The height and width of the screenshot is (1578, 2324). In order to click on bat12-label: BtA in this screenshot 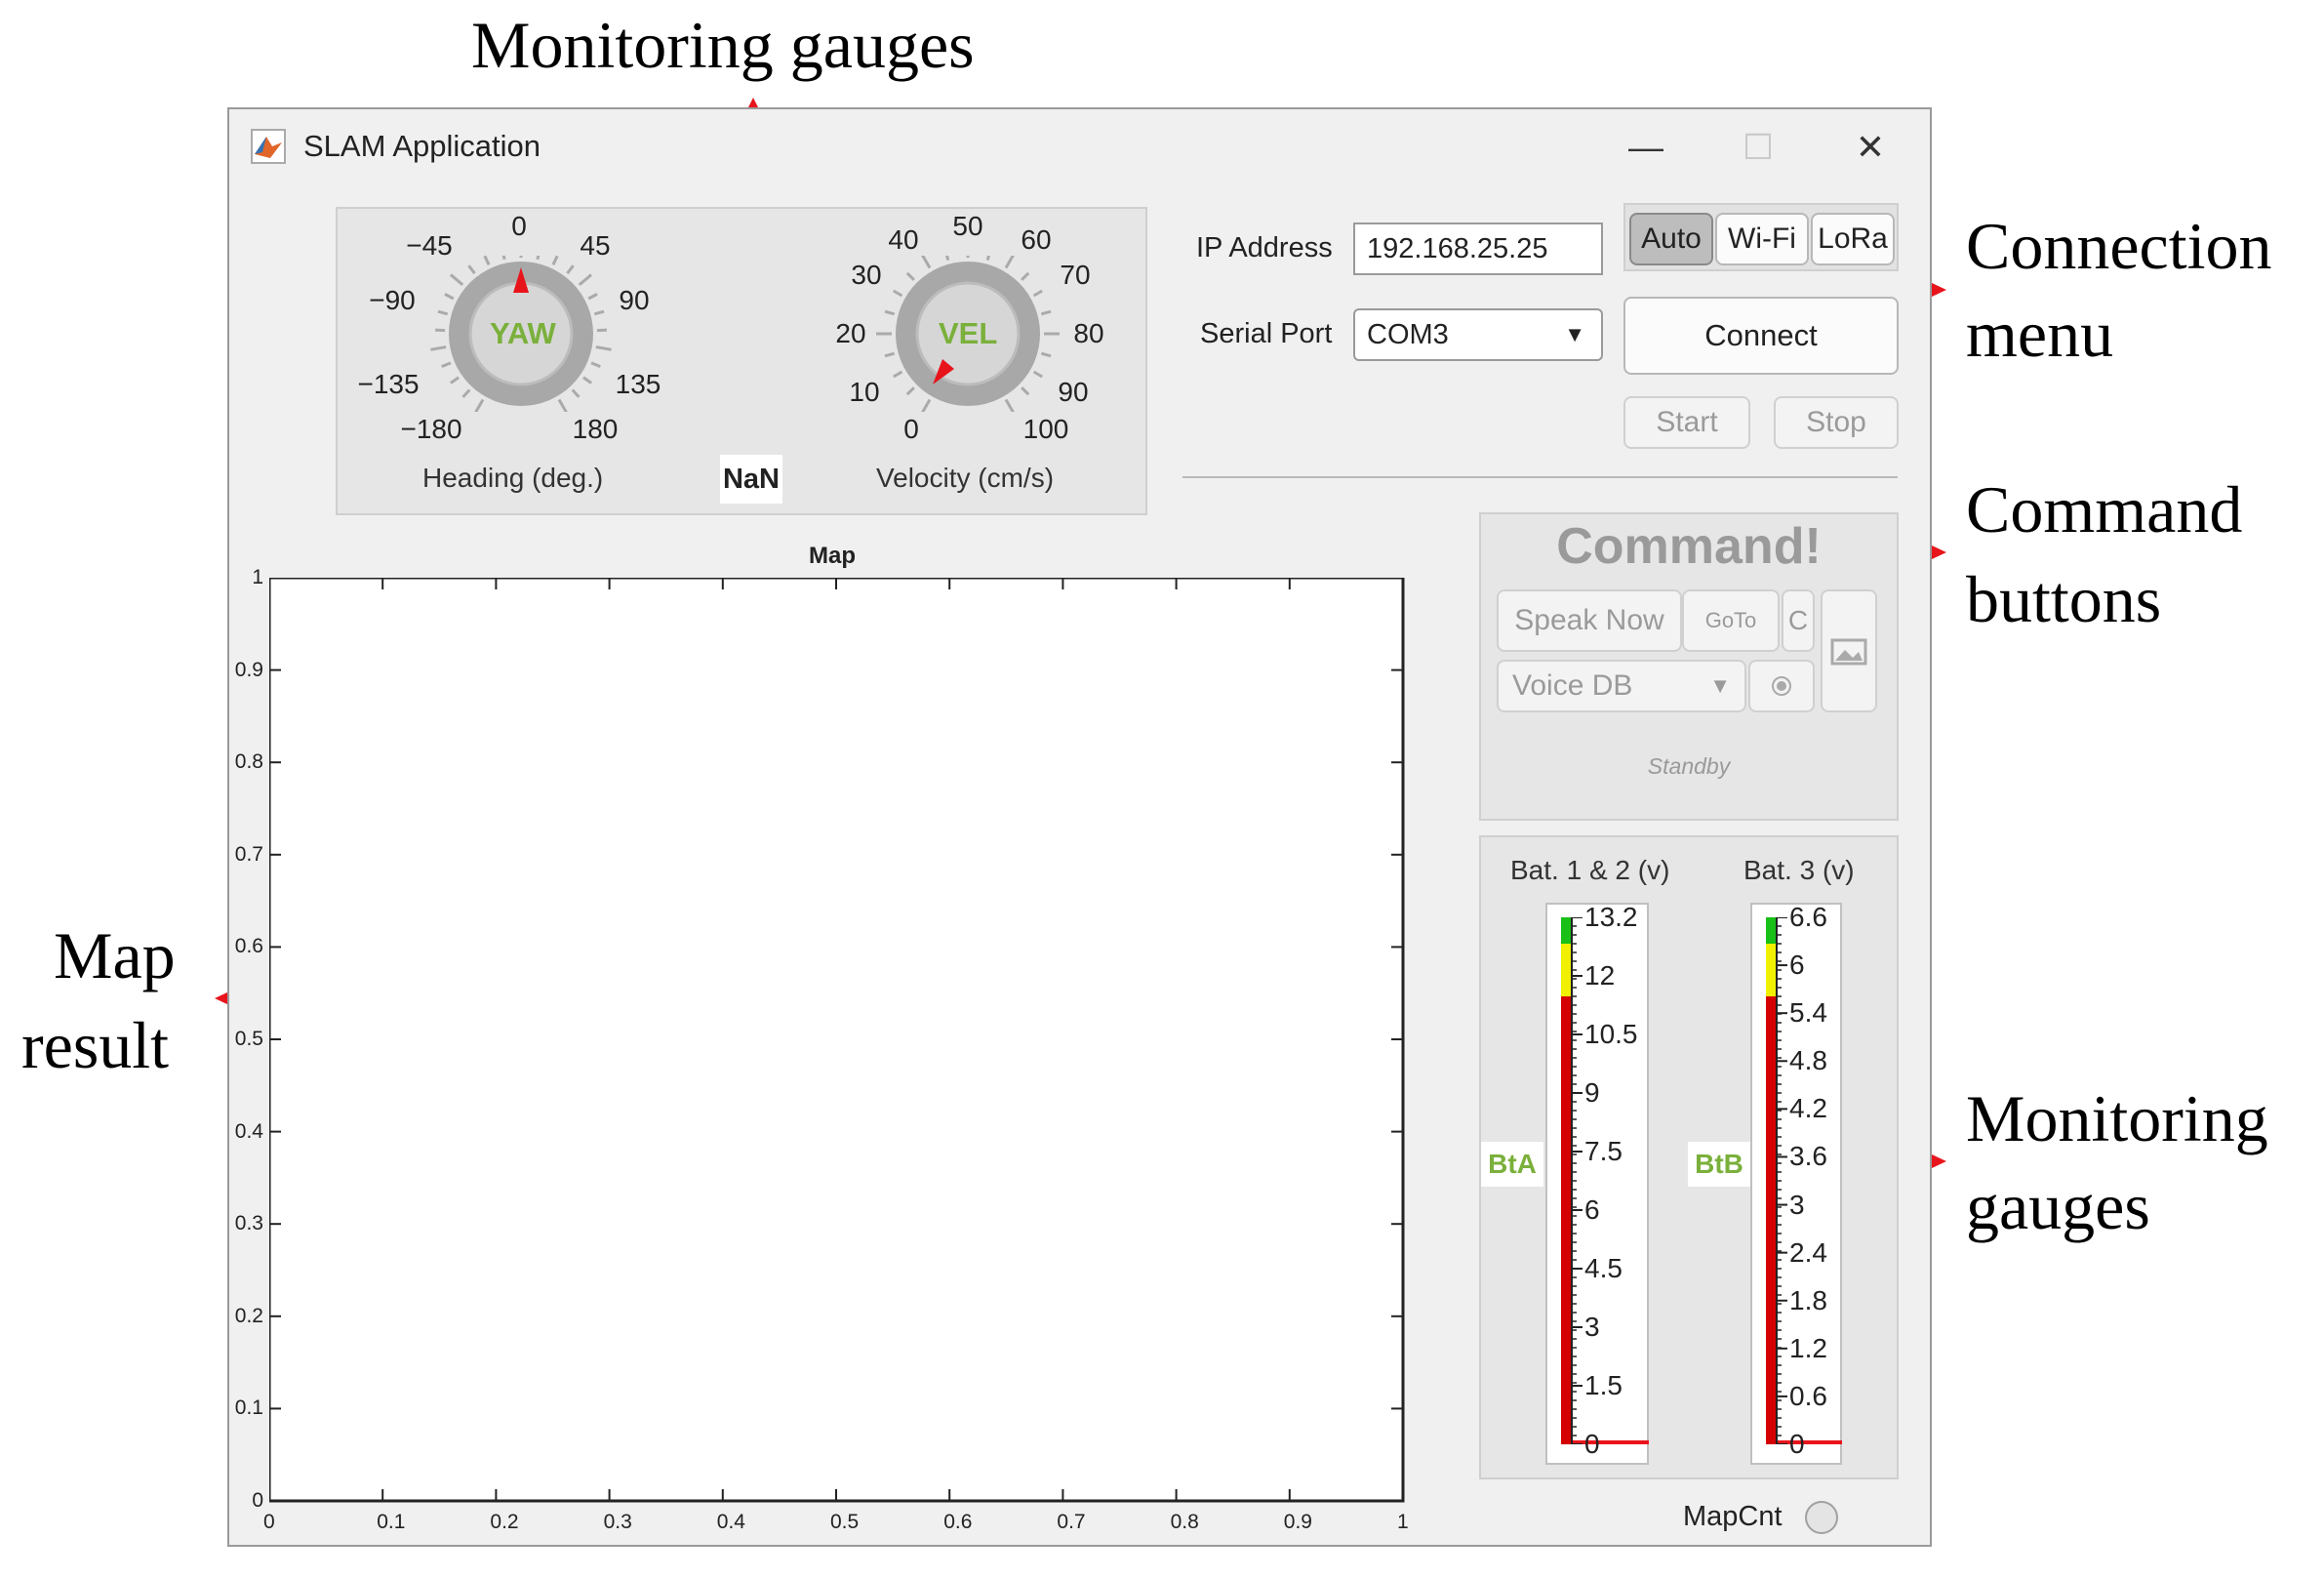, I will do `click(1512, 1164)`.